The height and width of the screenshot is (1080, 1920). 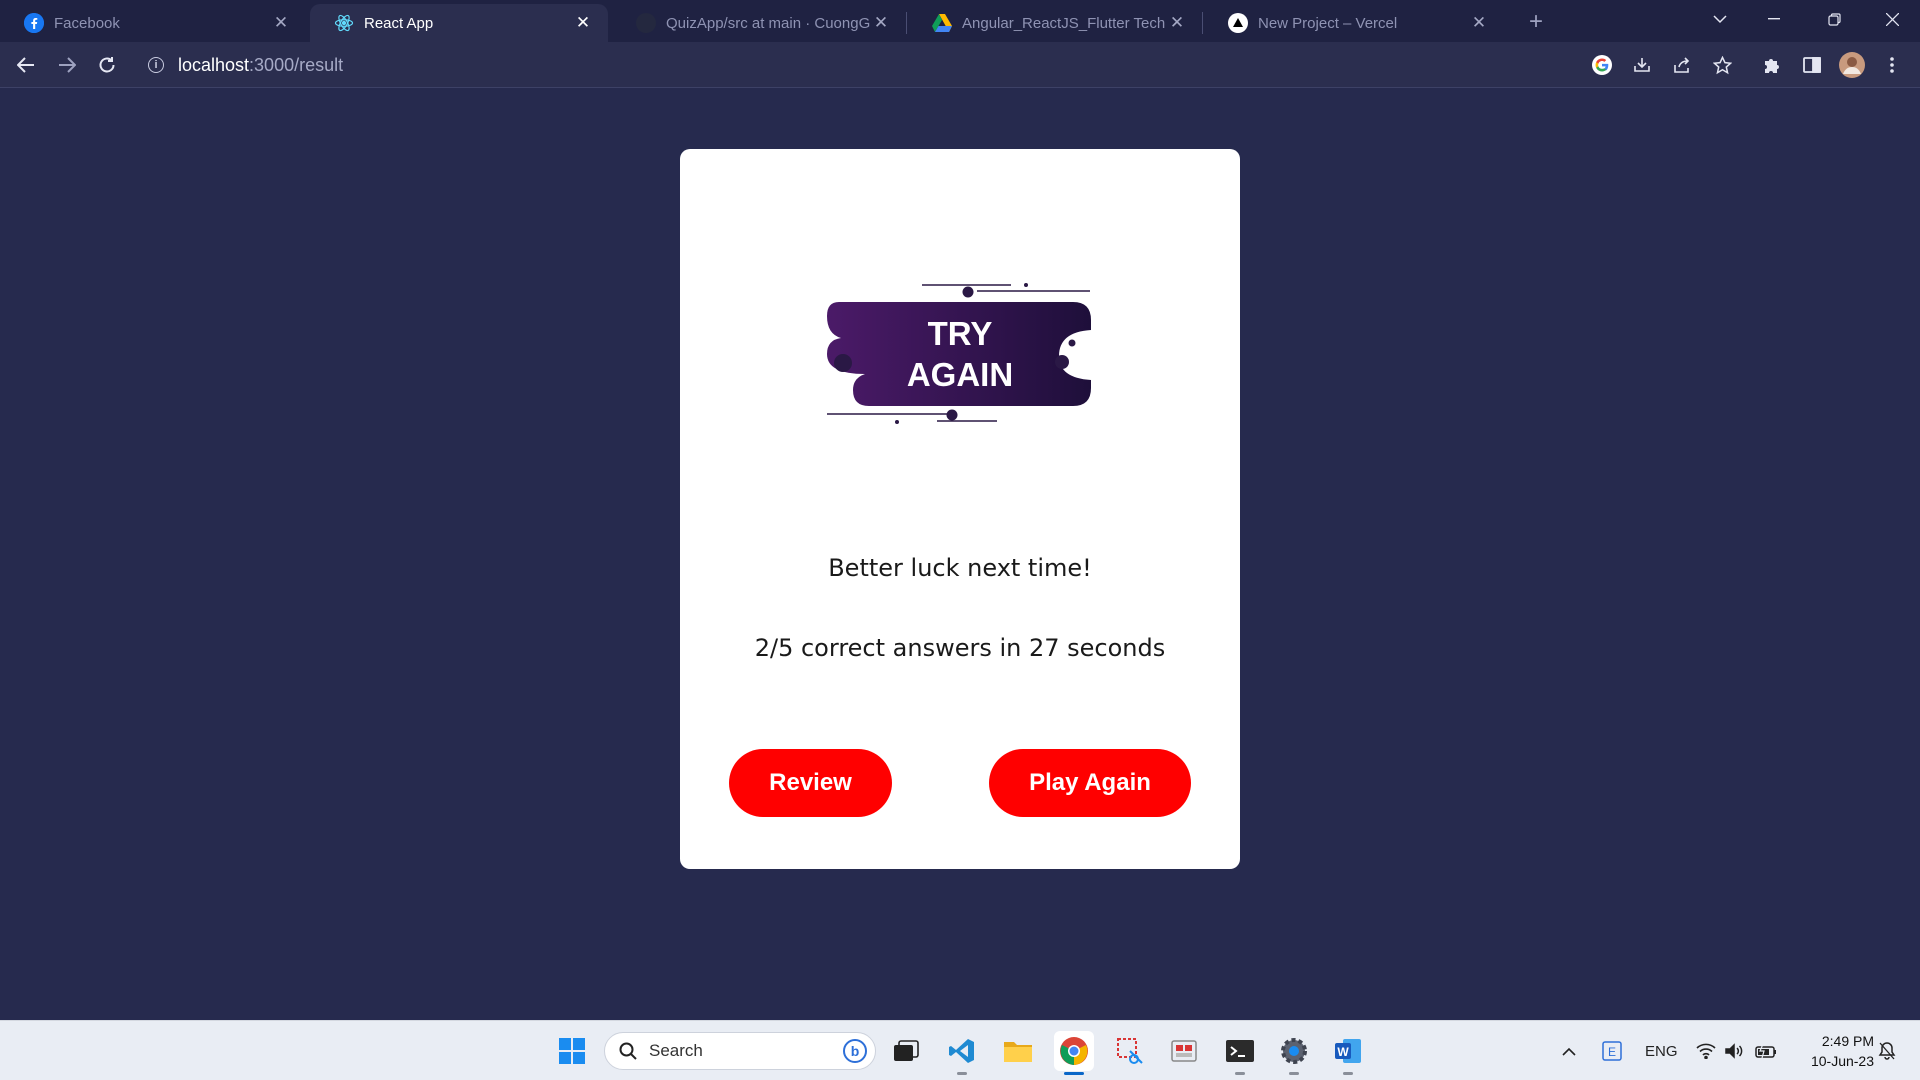 I want to click on profile-avatar, so click(x=1852, y=65).